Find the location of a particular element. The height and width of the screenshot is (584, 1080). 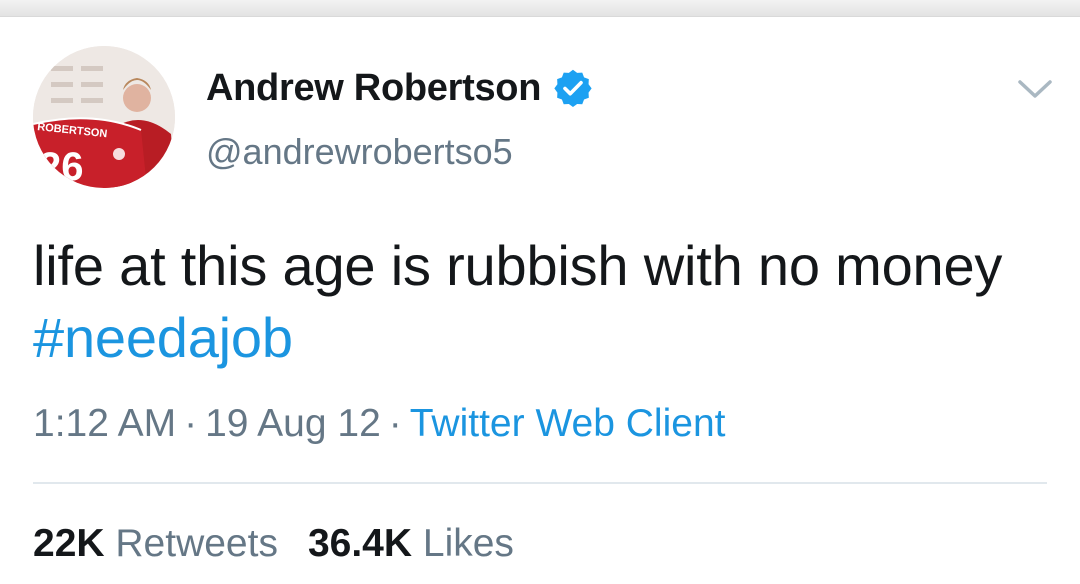

avatar: ROBERTSON 26 is located at coordinates (104, 117).